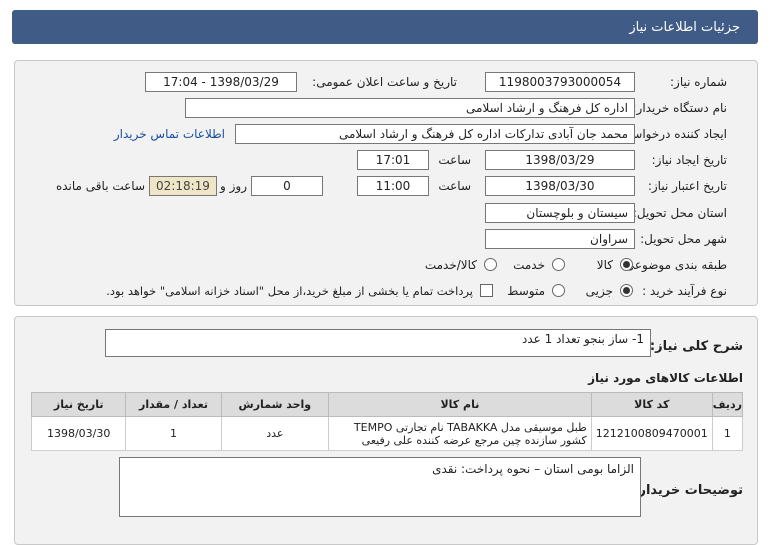  What do you see at coordinates (384, 82) in the screenshot?
I see `announce-date-label: تاریخ و ساعت اعلان عمومی:` at bounding box center [384, 82].